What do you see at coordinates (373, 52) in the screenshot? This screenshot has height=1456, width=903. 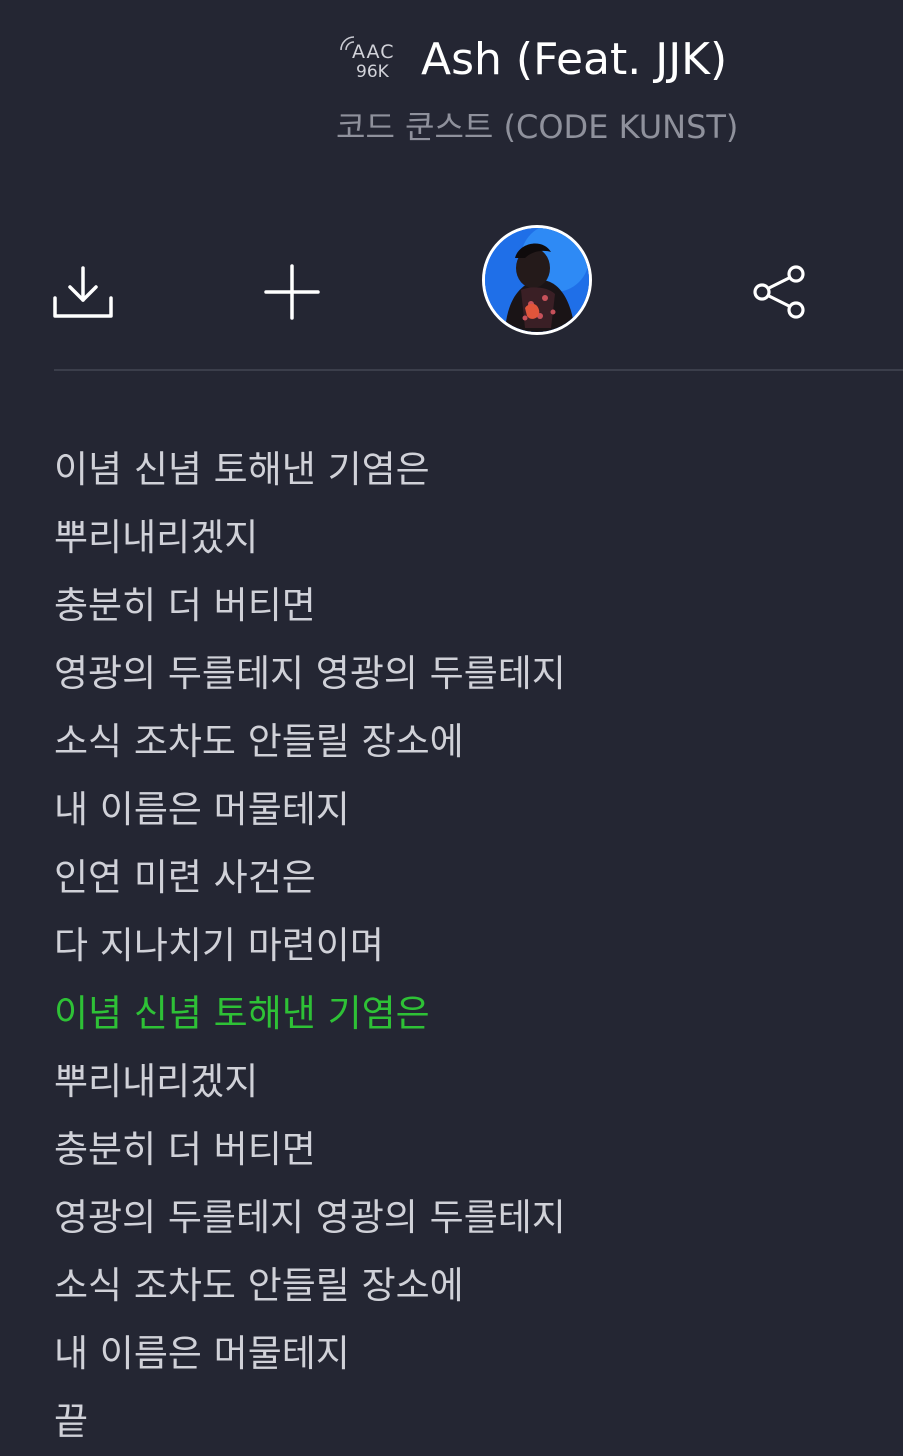 I see `codec-label: AAC` at bounding box center [373, 52].